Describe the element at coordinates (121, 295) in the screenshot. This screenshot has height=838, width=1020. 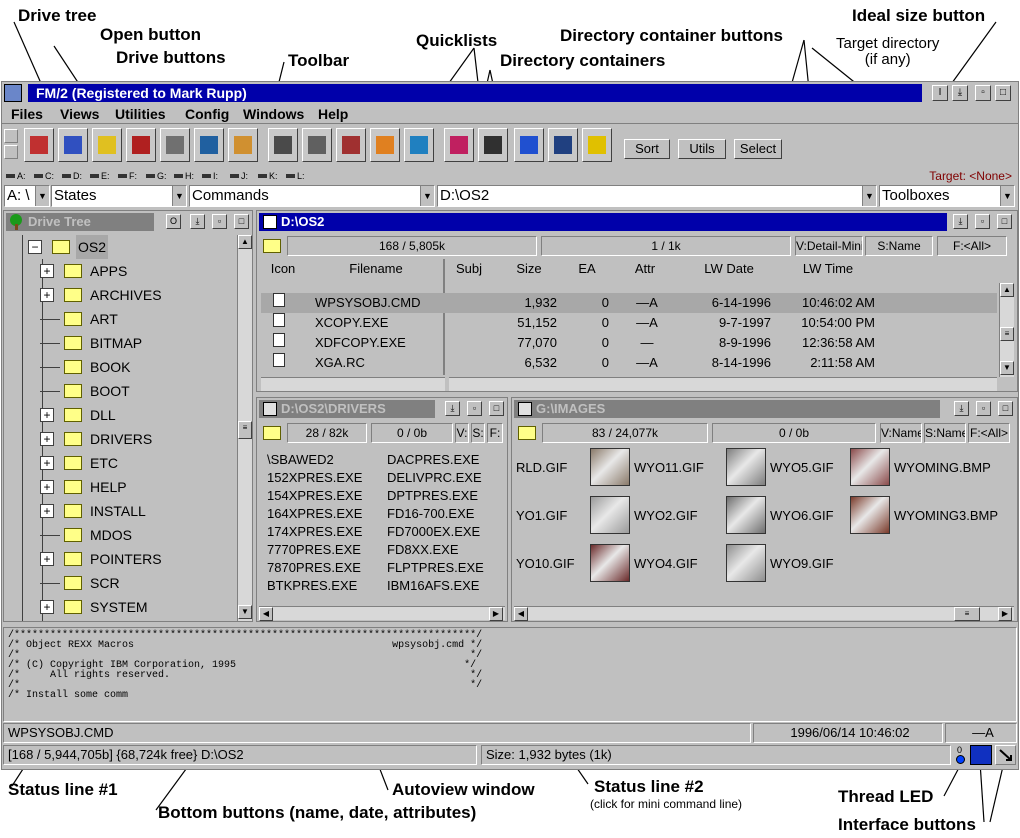
I see `tree-item: + ARCHIVES` at that location.